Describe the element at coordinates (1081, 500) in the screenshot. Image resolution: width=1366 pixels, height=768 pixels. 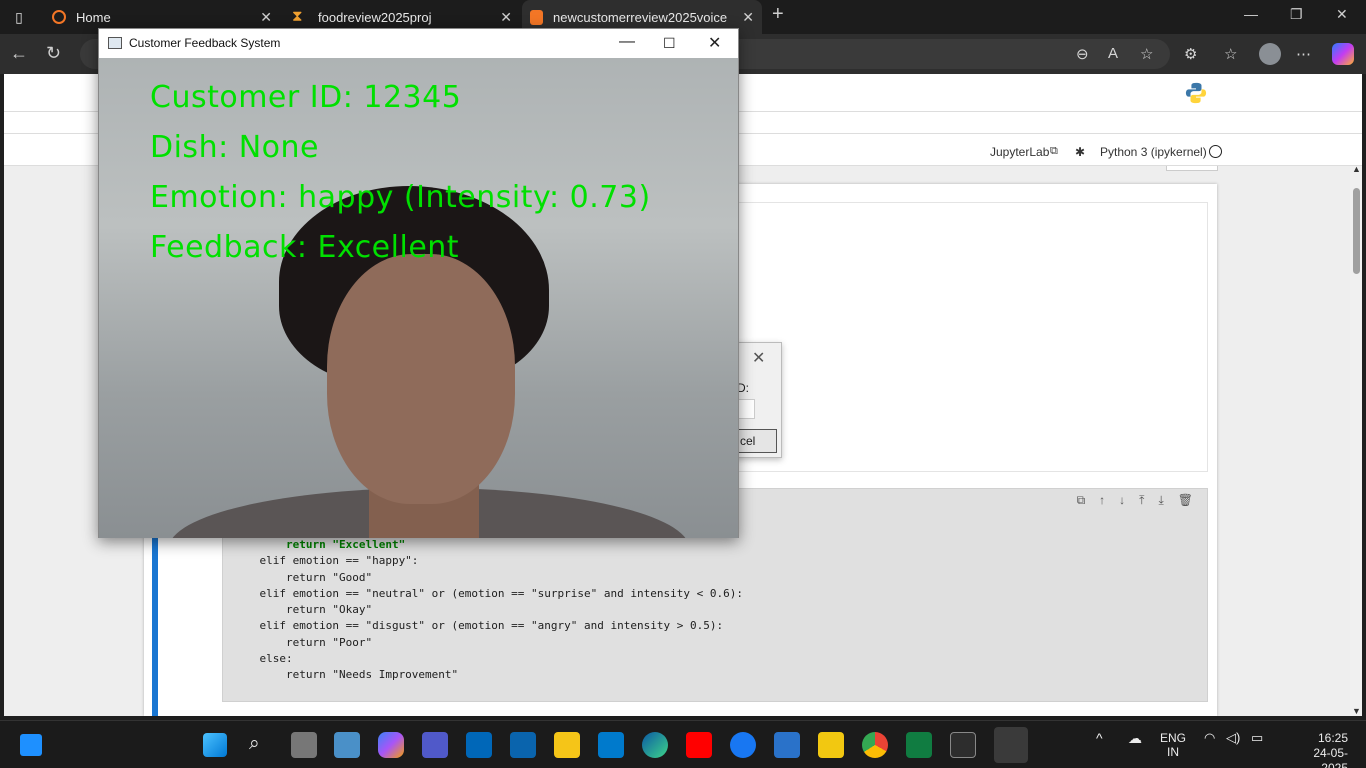
I see `duplicate-cell-icon: ⧉` at that location.